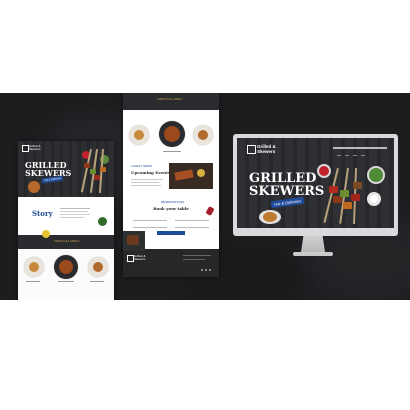  What do you see at coordinates (140, 259) in the screenshot?
I see `footer-brand-line2: Skewers` at bounding box center [140, 259].